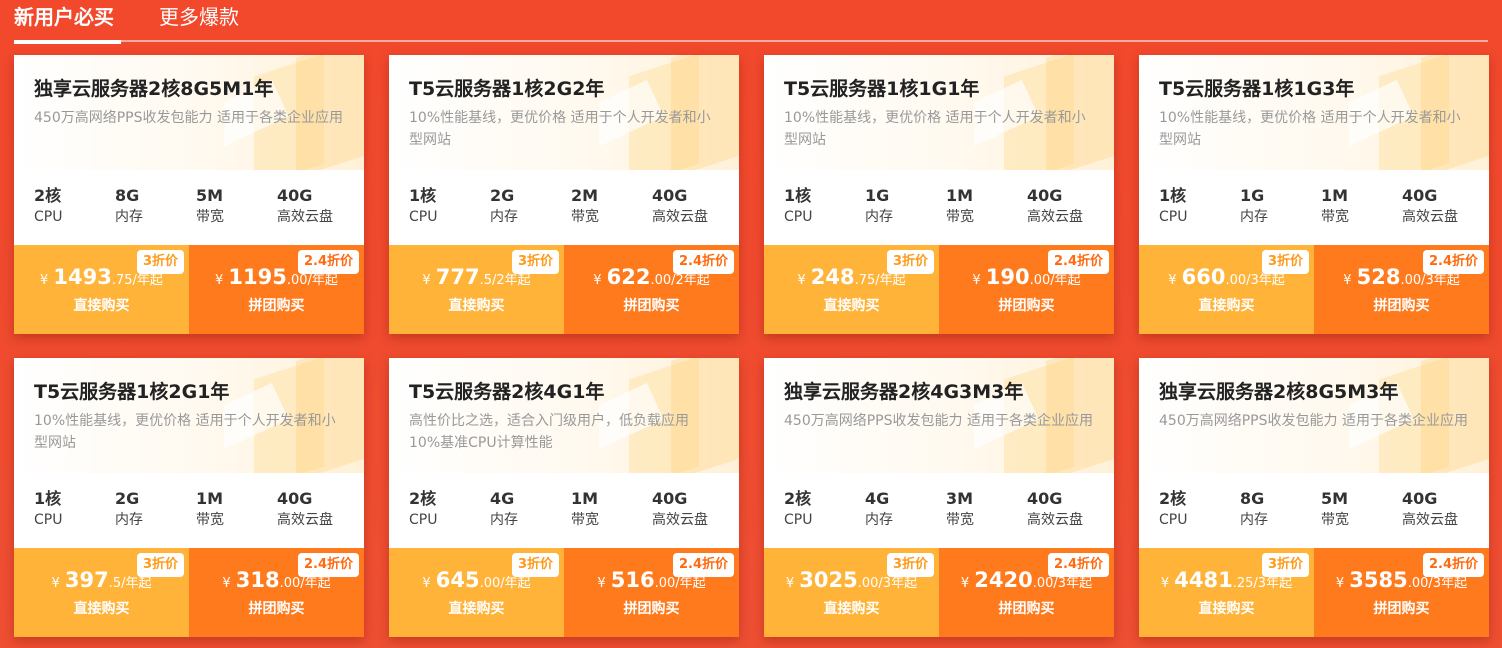 The height and width of the screenshot is (648, 1502). I want to click on spec-value: 2M, so click(585, 195).